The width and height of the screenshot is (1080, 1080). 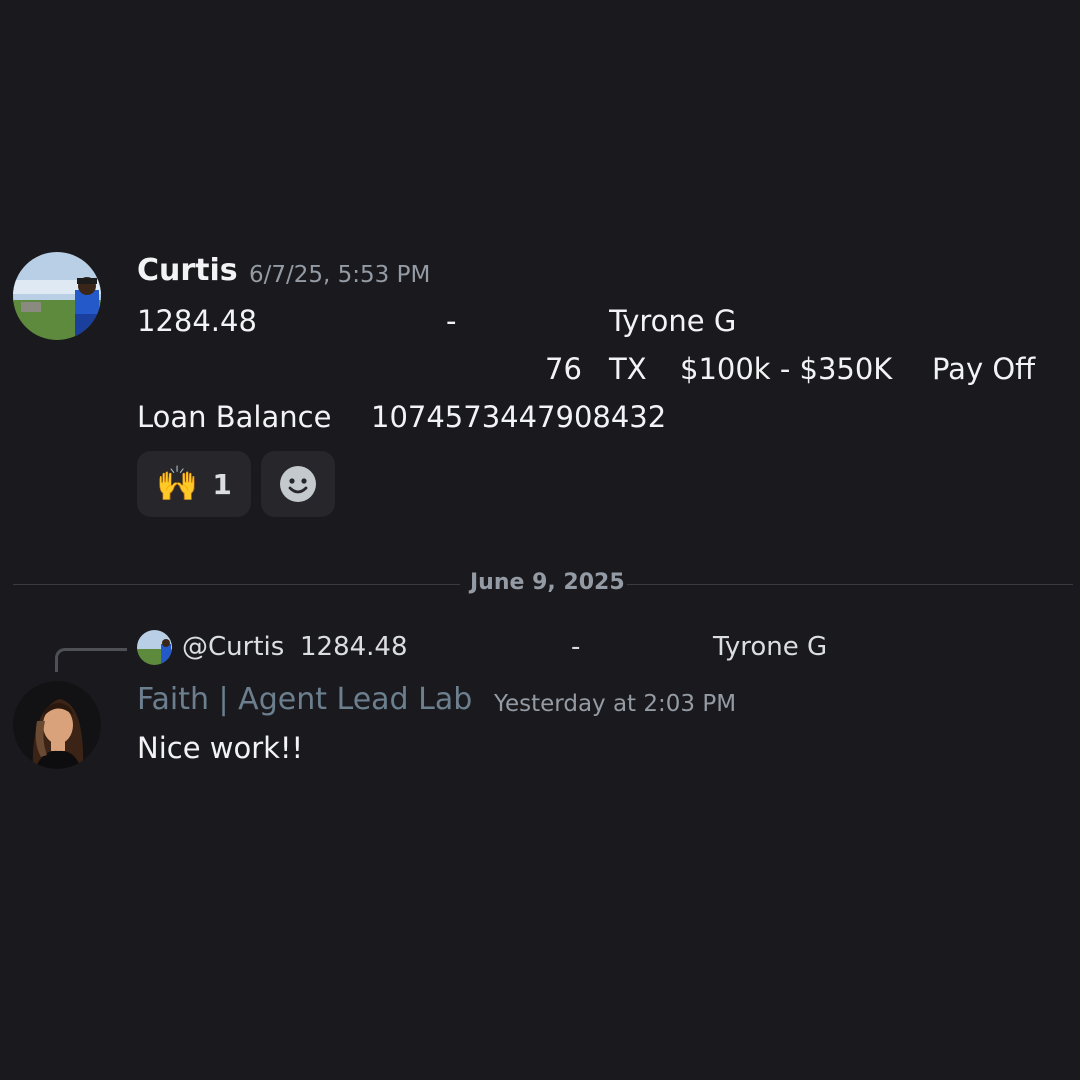 What do you see at coordinates (57, 725) in the screenshot?
I see `faith-avatar` at bounding box center [57, 725].